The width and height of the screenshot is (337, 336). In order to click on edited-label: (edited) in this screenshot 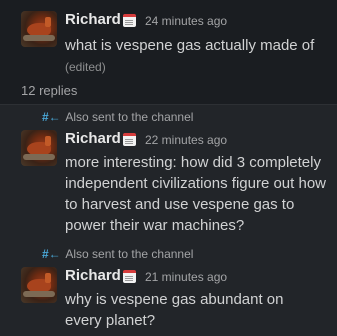, I will do `click(85, 67)`.